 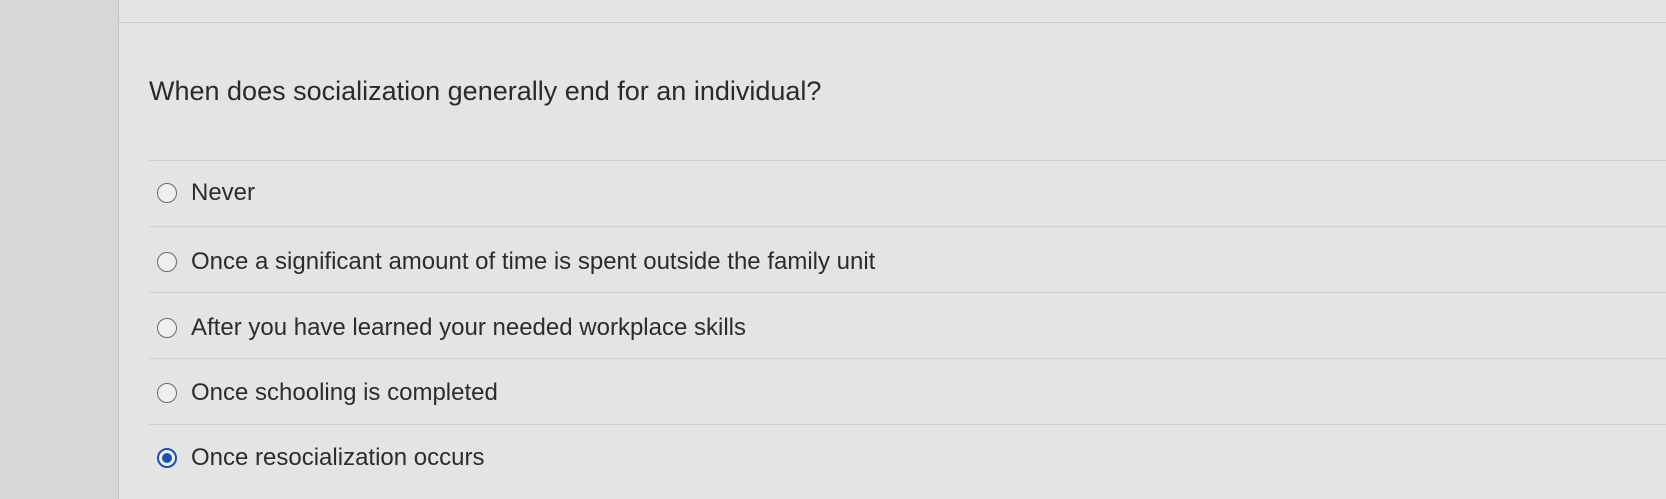 I want to click on radio-button-selected, so click(x=167, y=458).